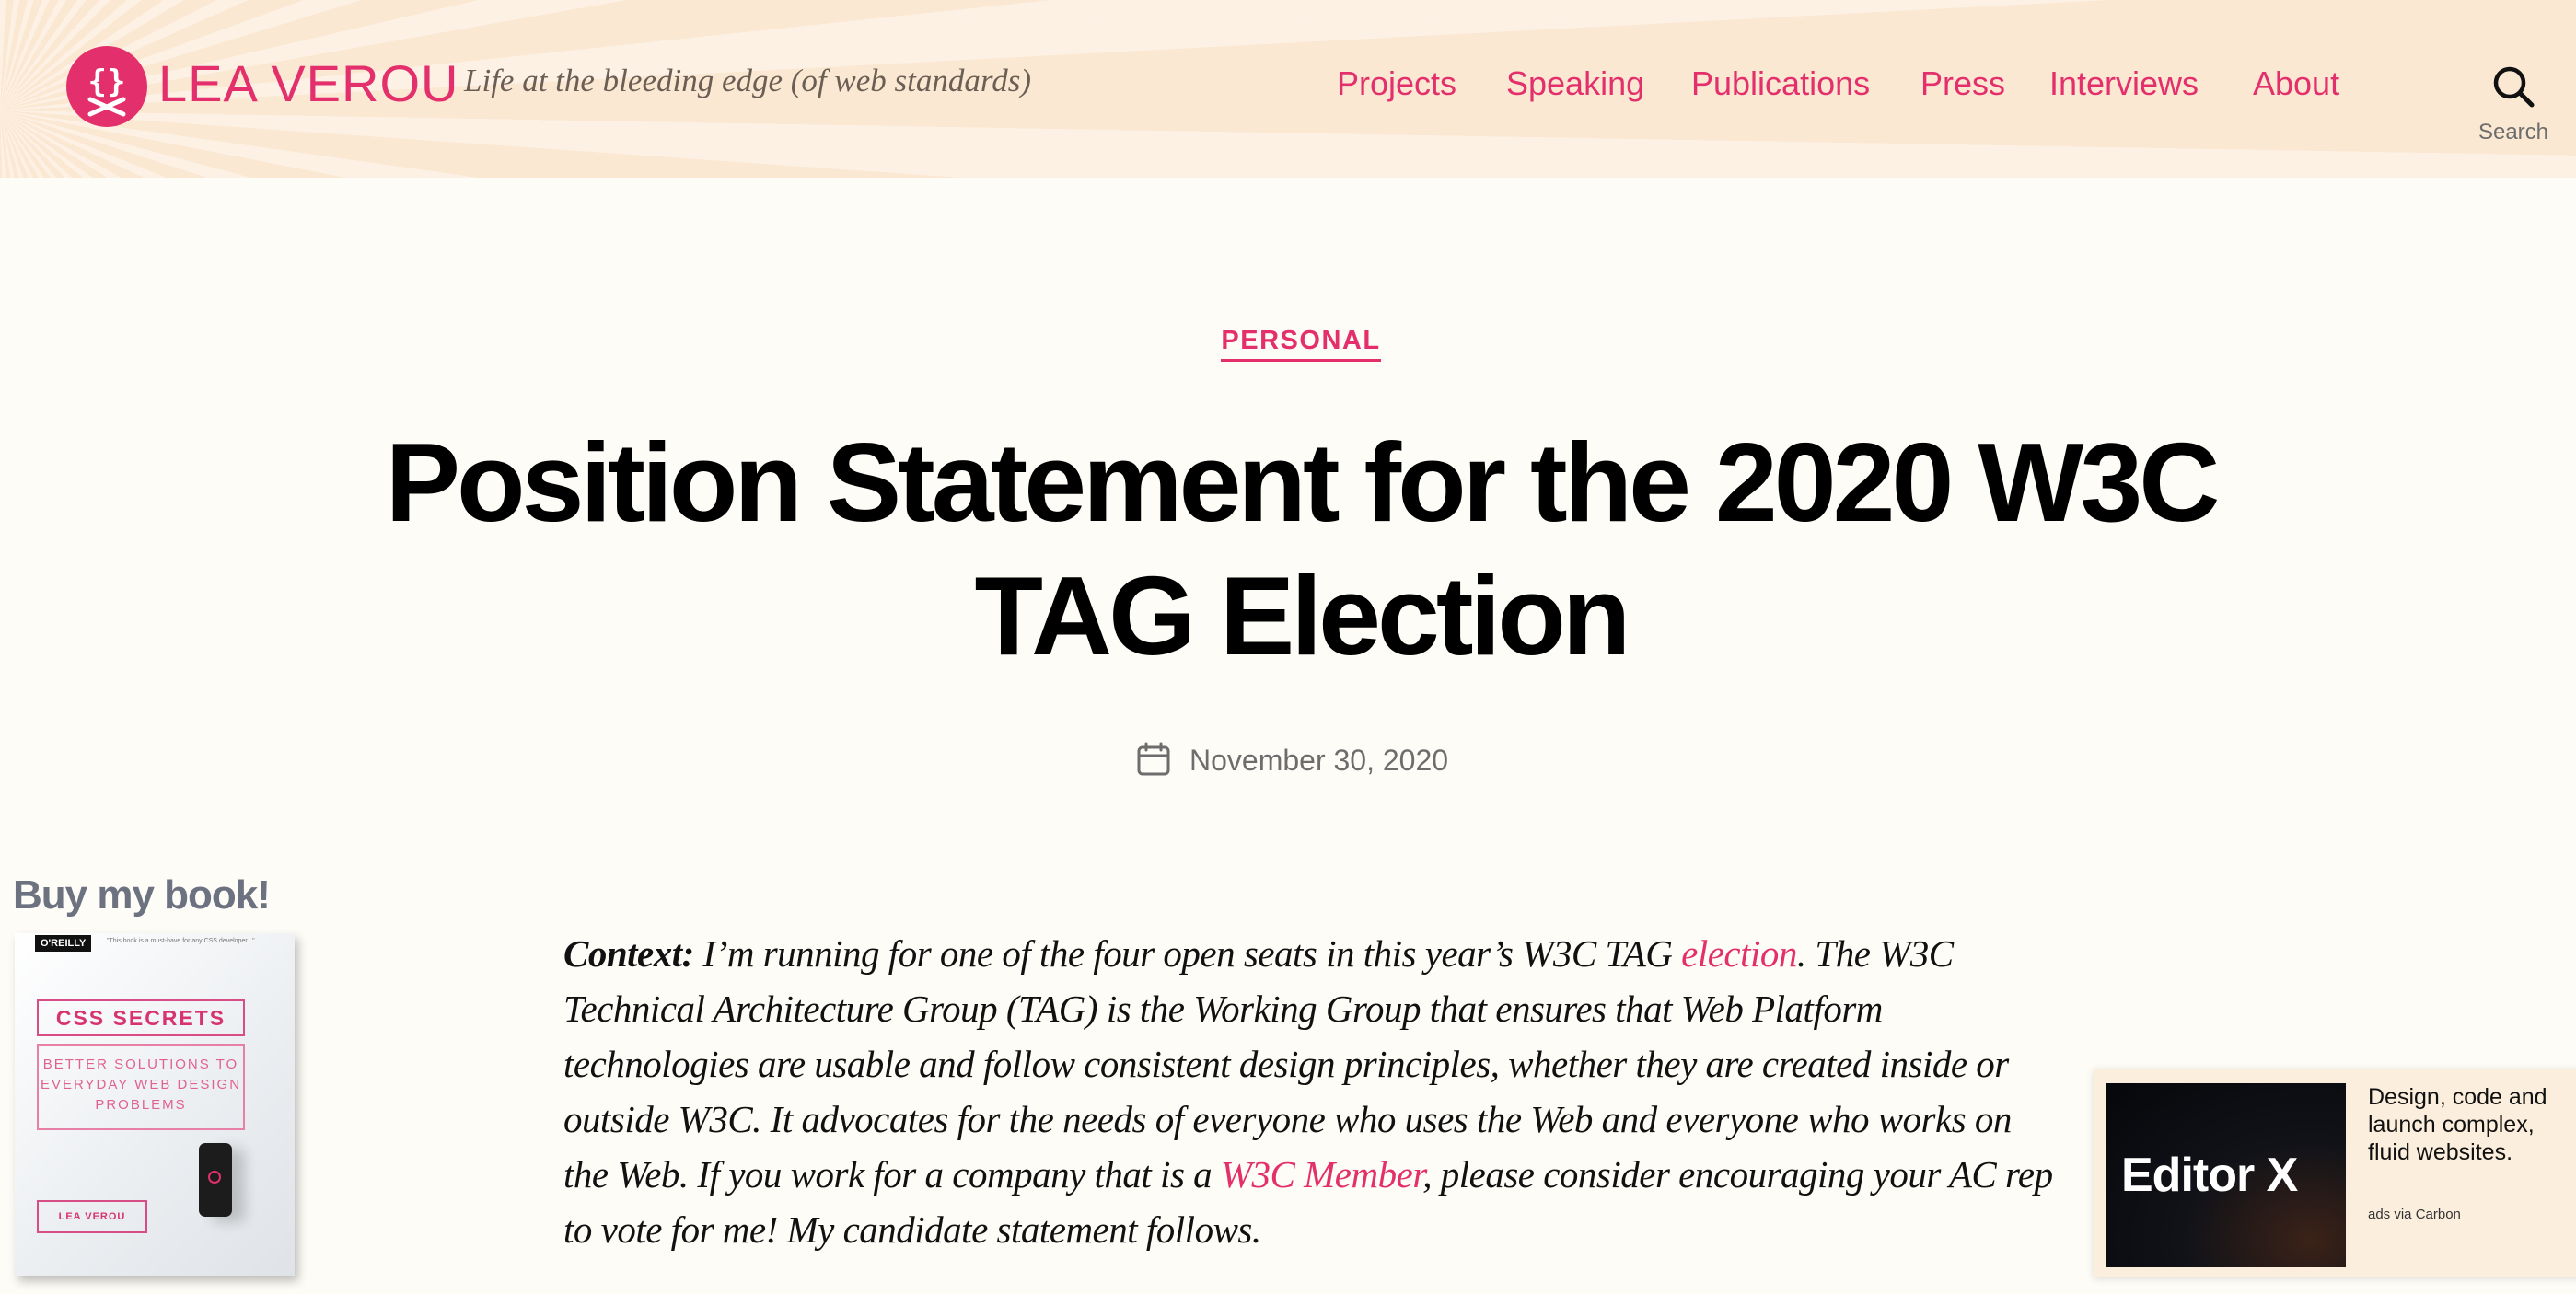 The width and height of the screenshot is (2576, 1294). I want to click on ad-poweredby-link: ads via Carbon, so click(2414, 1214).